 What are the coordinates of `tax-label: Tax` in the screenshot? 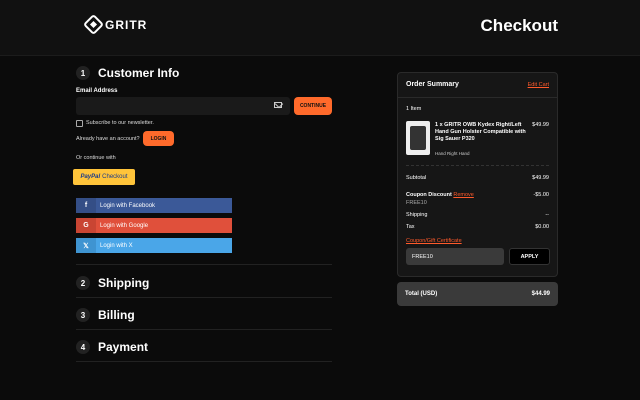 It's located at (410, 227).